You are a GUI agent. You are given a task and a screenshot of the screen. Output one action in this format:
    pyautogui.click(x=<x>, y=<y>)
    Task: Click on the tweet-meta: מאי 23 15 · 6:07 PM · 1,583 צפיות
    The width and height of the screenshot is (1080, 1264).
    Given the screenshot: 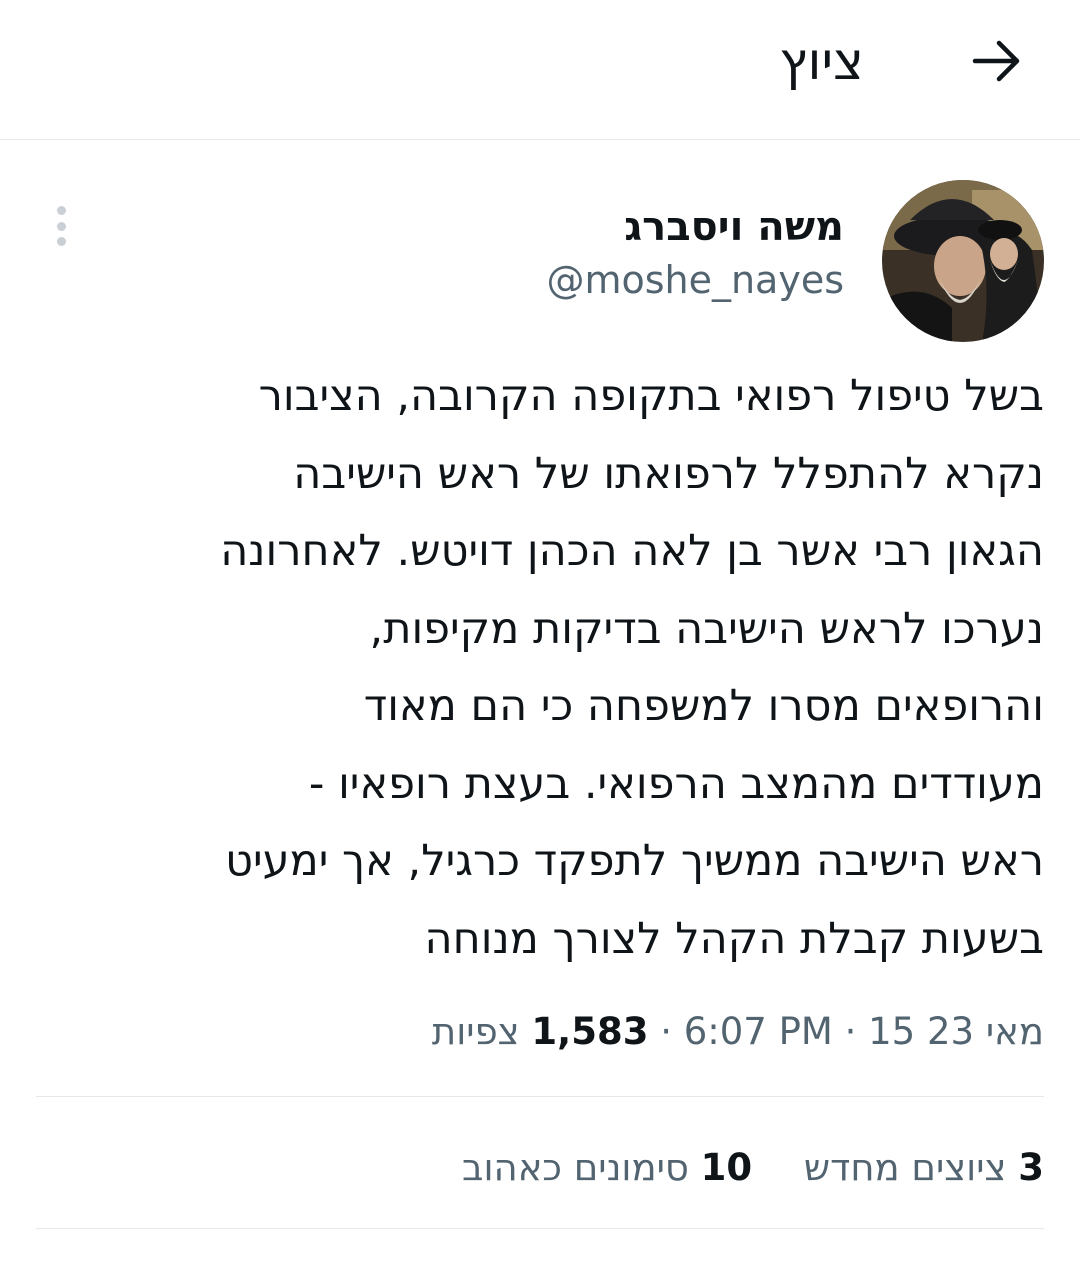 What is the action you would take?
    pyautogui.click(x=738, y=1032)
    